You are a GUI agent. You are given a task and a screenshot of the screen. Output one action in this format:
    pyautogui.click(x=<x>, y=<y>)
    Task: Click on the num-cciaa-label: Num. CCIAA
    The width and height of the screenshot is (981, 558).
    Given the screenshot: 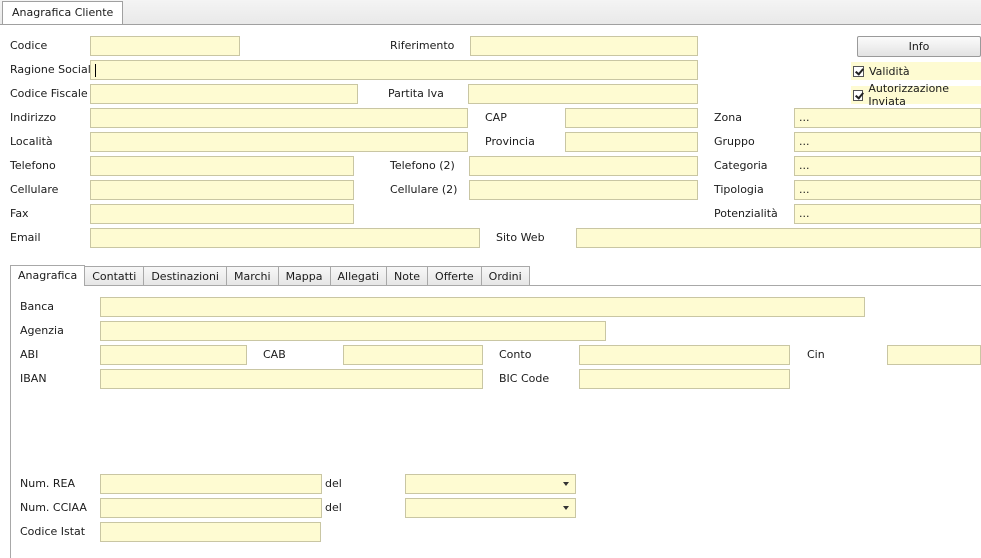 What is the action you would take?
    pyautogui.click(x=53, y=507)
    